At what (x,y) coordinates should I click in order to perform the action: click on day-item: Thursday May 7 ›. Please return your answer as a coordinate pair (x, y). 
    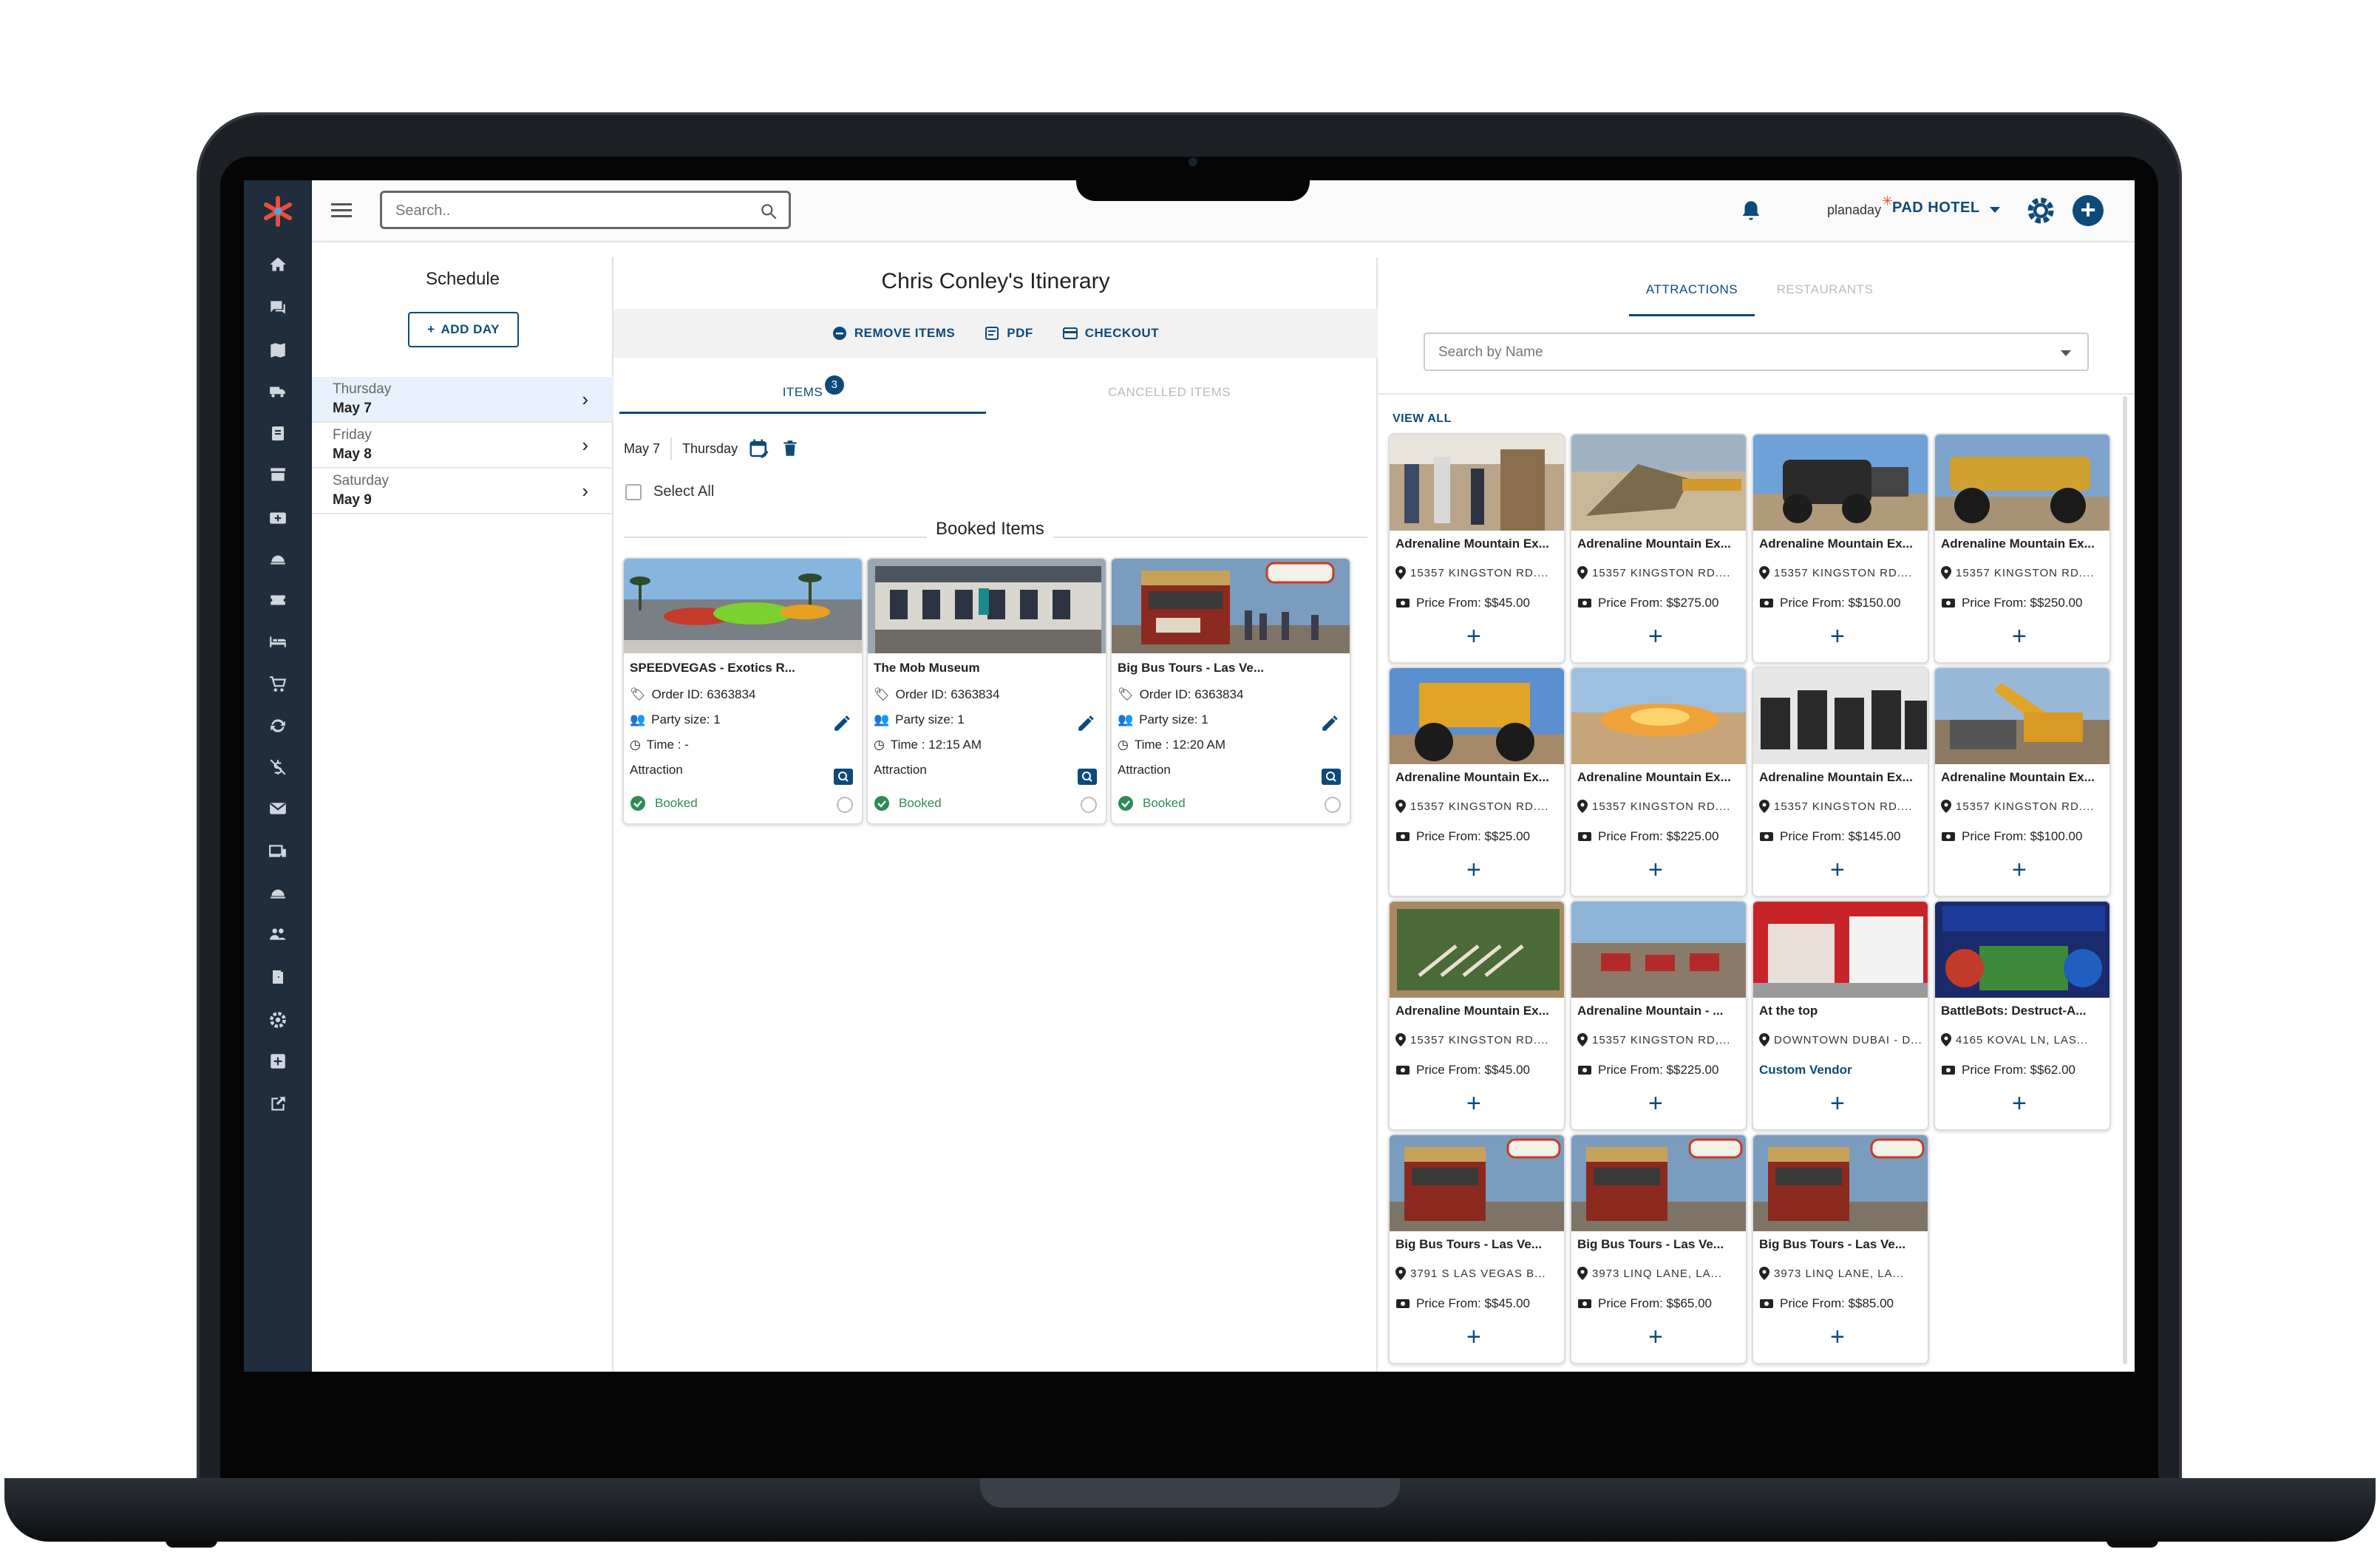
    Looking at the image, I should click on (462, 400).